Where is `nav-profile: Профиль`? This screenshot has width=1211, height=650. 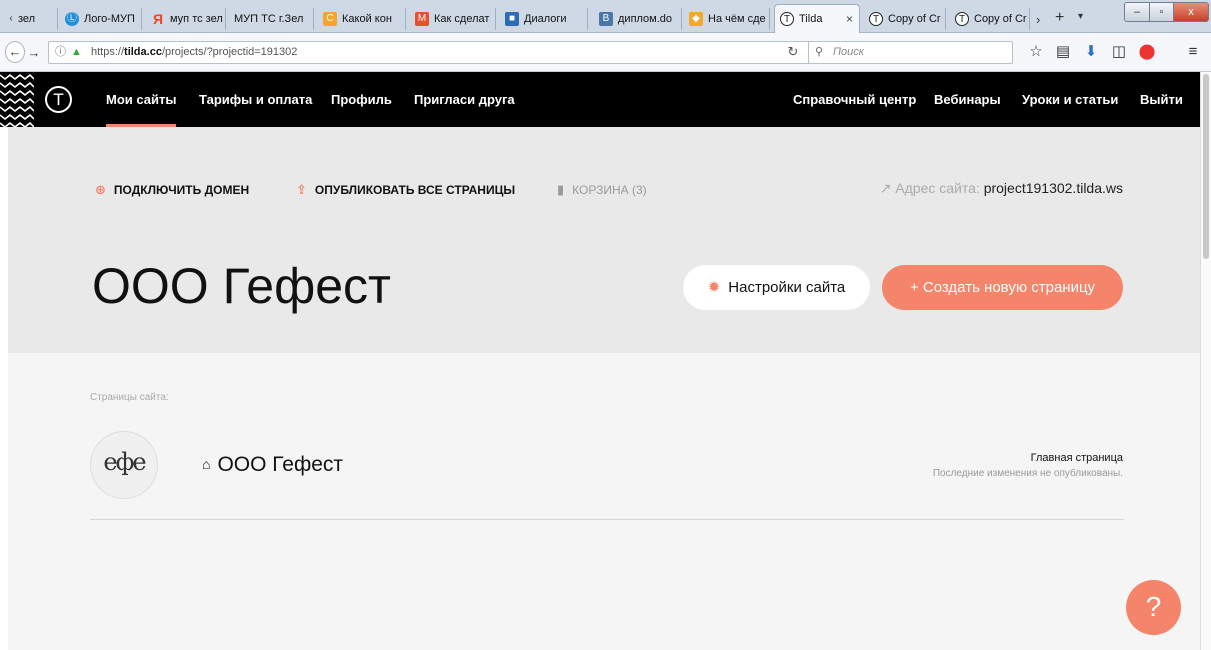
nav-profile: Профиль is located at coordinates (361, 99).